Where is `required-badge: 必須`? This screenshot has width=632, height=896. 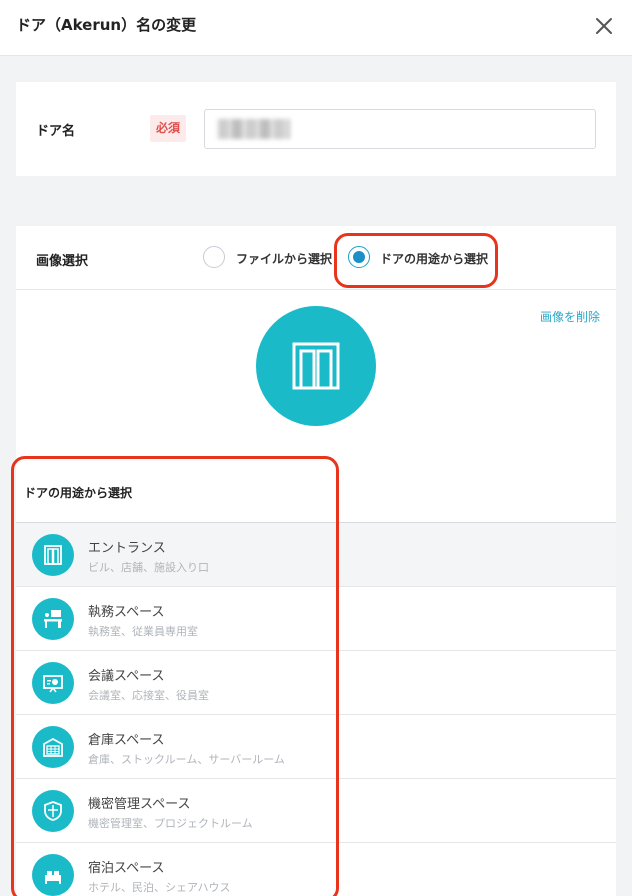
required-badge: 必須 is located at coordinates (168, 128).